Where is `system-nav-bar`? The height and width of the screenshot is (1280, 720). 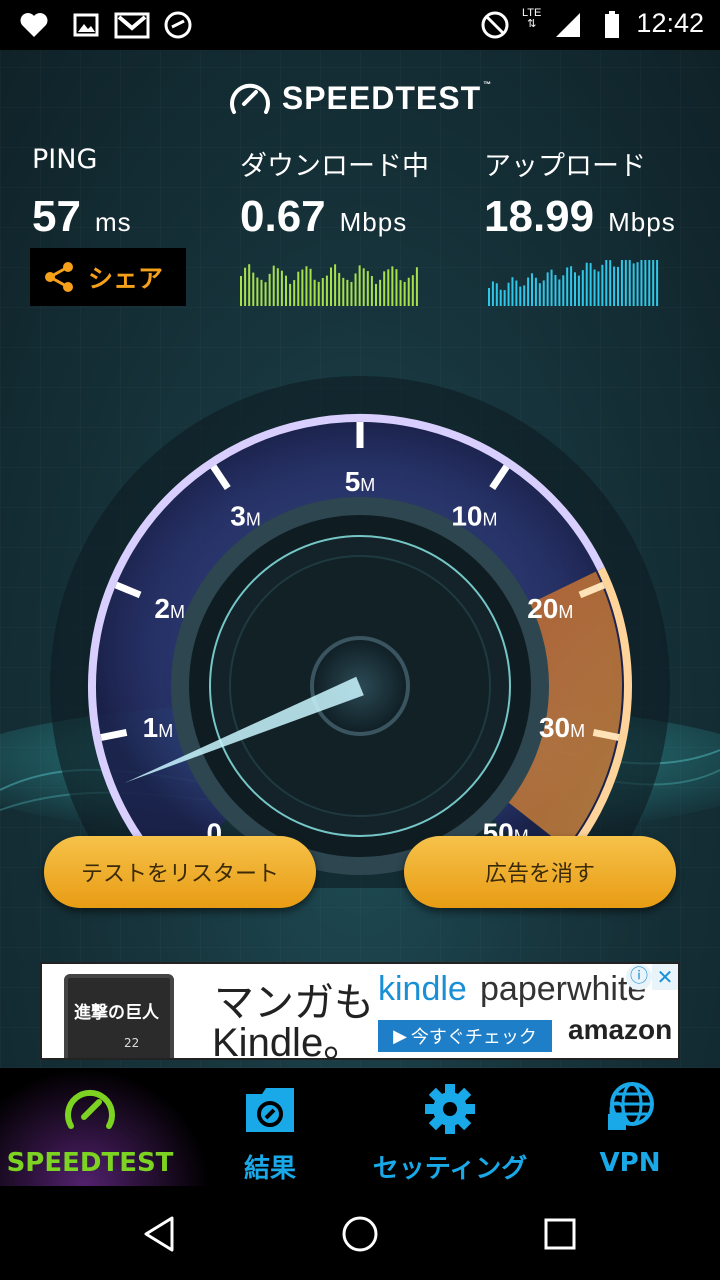
system-nav-bar is located at coordinates (360, 1233).